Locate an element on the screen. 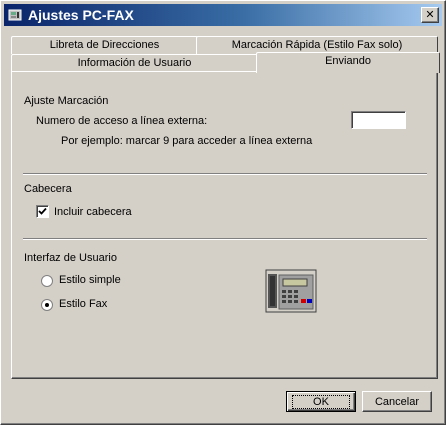  cancel-button: Cancelar is located at coordinates (397, 401).